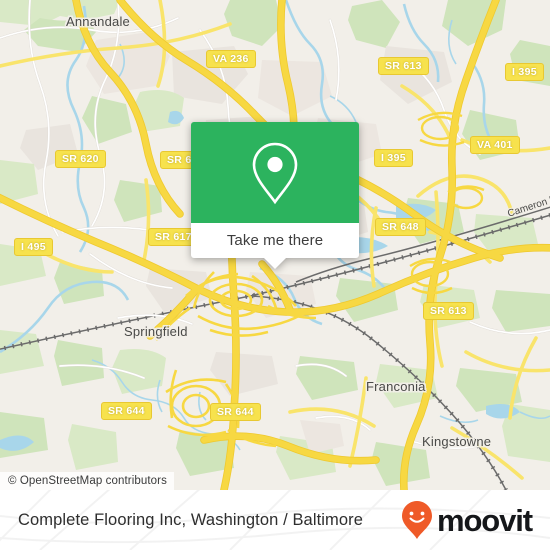  Describe the element at coordinates (524, 72) in the screenshot. I see `road-shield-i-395-ne: I 395` at that location.